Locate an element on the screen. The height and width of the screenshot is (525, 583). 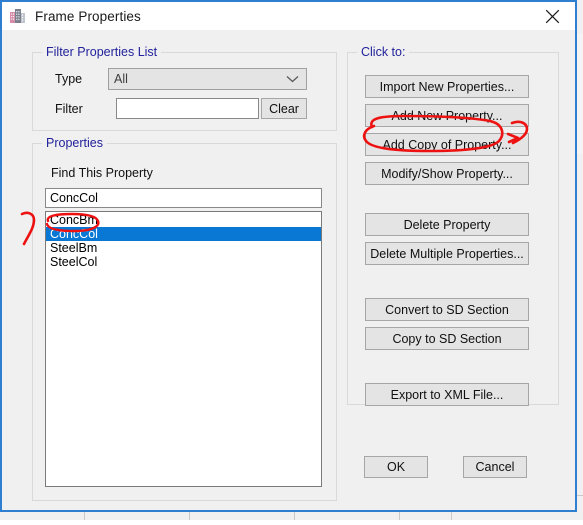
filter-label: Filter is located at coordinates (69, 109).